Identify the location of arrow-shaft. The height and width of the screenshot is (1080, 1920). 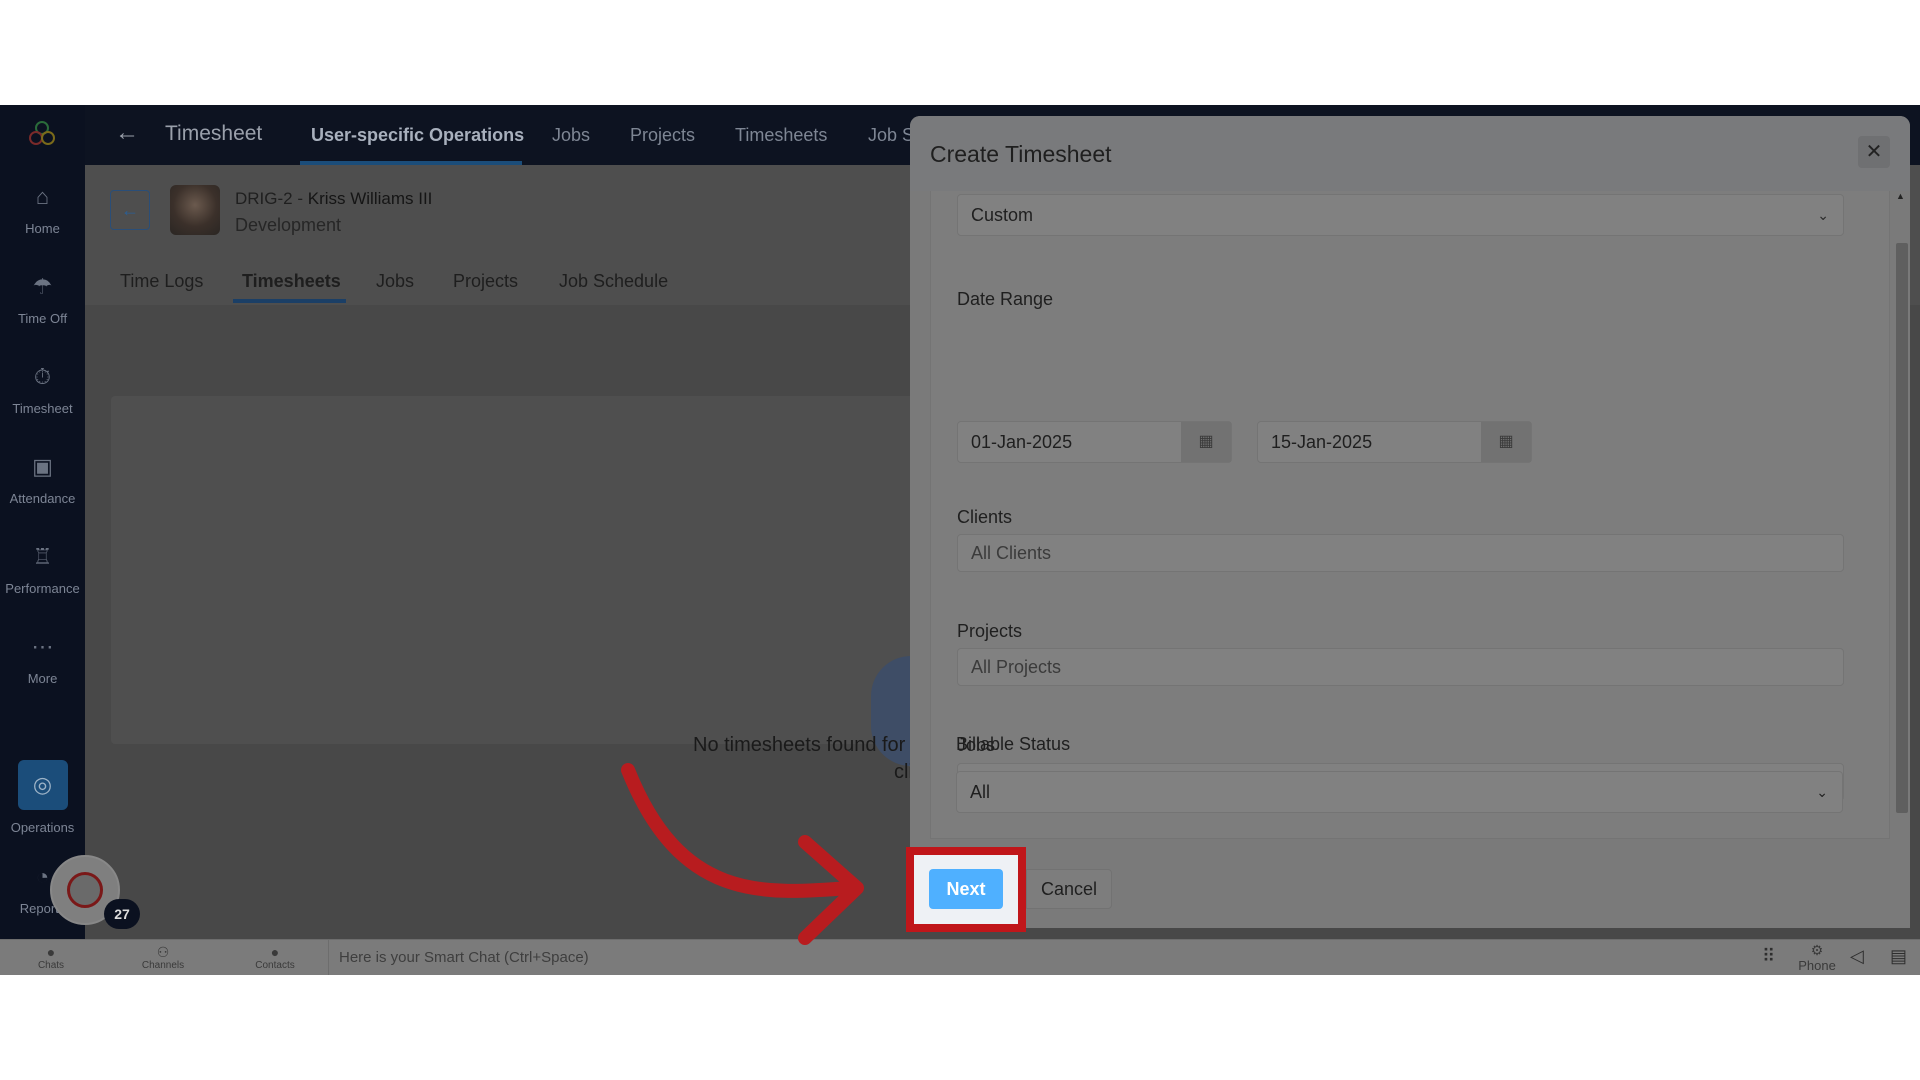
(739, 830).